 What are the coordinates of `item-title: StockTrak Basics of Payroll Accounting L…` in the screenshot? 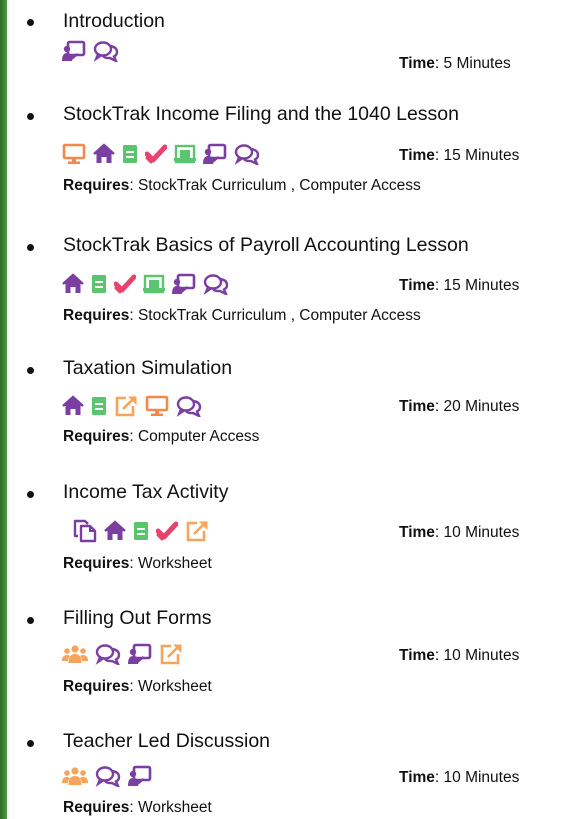 It's located at (266, 245).